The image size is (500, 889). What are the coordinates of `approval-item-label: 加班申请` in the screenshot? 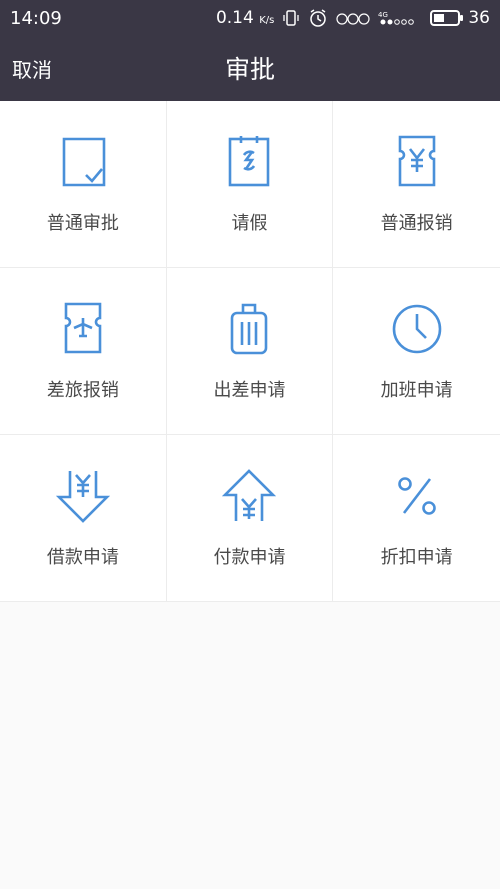 It's located at (416, 390).